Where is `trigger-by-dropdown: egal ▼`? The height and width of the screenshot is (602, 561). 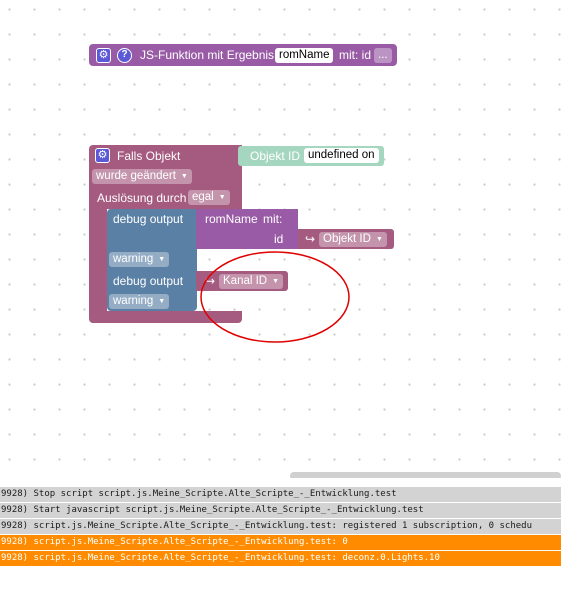
trigger-by-dropdown: egal ▼ is located at coordinates (209, 197).